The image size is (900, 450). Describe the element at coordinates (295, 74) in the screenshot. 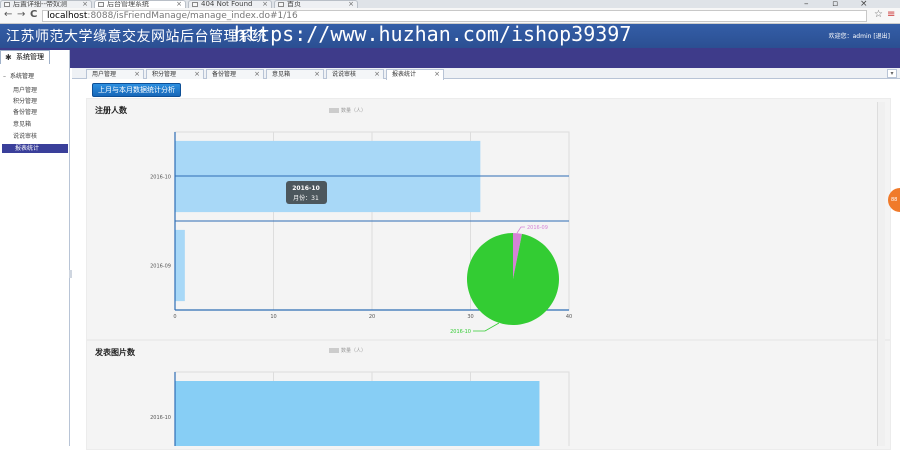

I see `tab-feedback: 意见箱 ×` at that location.